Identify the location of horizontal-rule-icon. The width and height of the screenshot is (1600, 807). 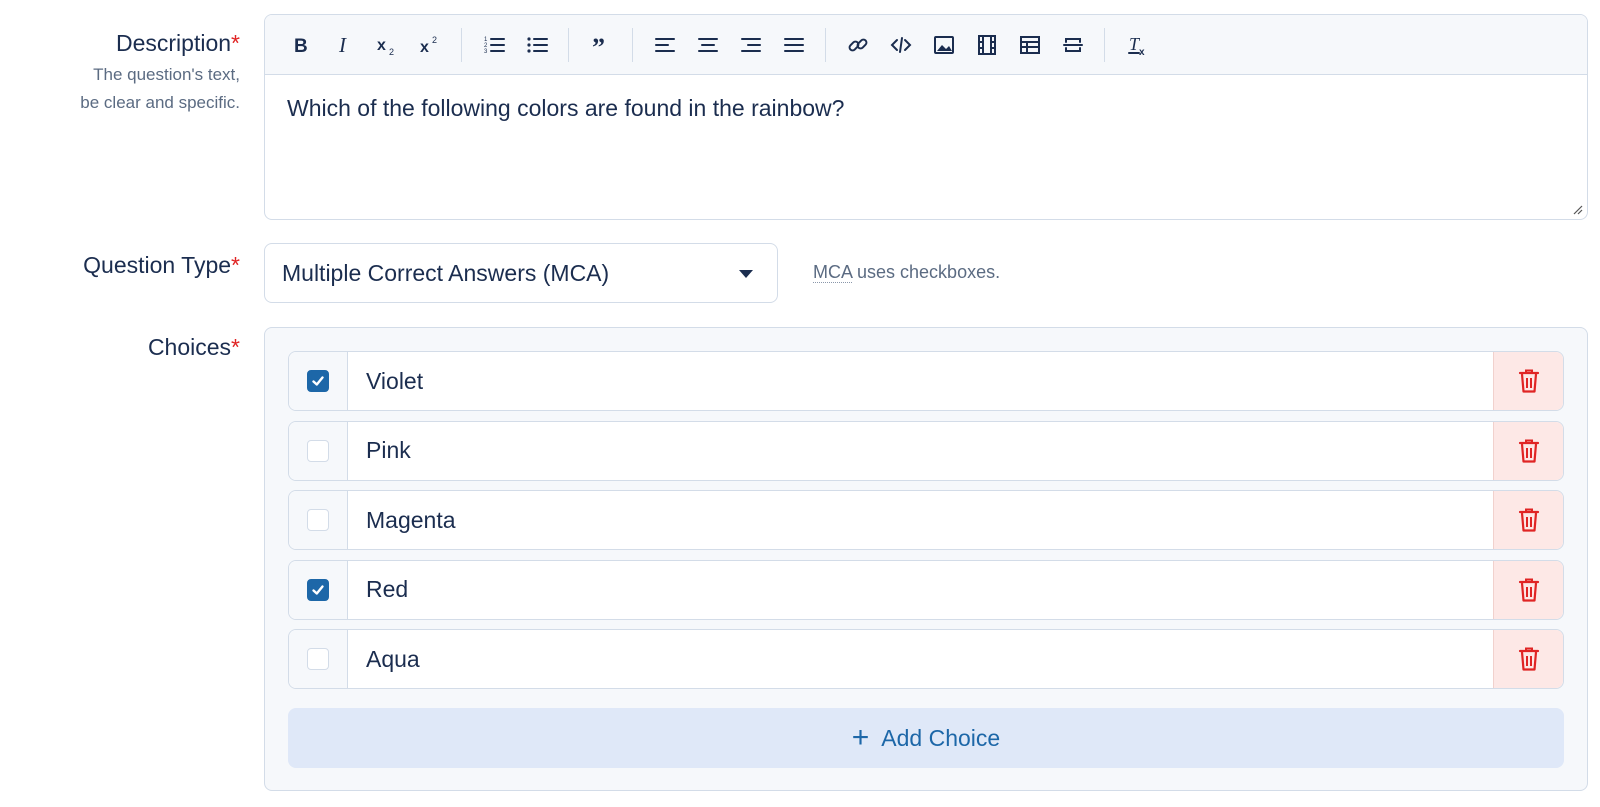
(1072, 44).